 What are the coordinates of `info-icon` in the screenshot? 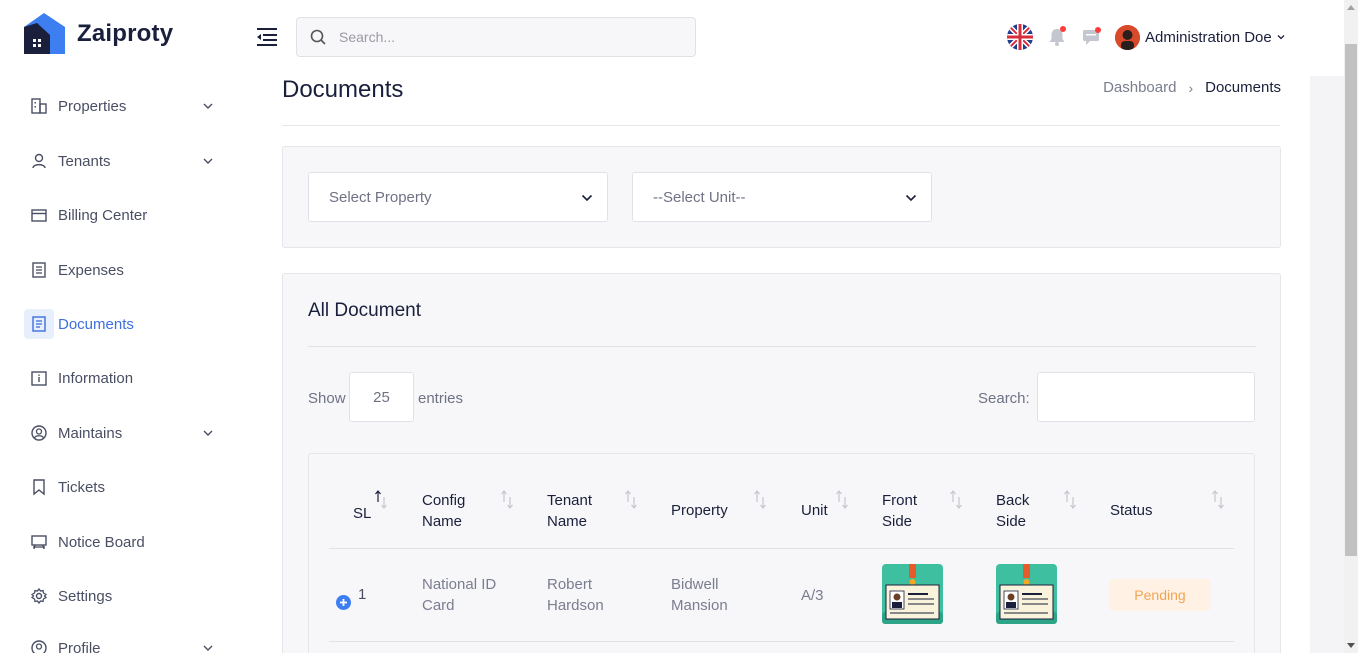 It's located at (39, 378).